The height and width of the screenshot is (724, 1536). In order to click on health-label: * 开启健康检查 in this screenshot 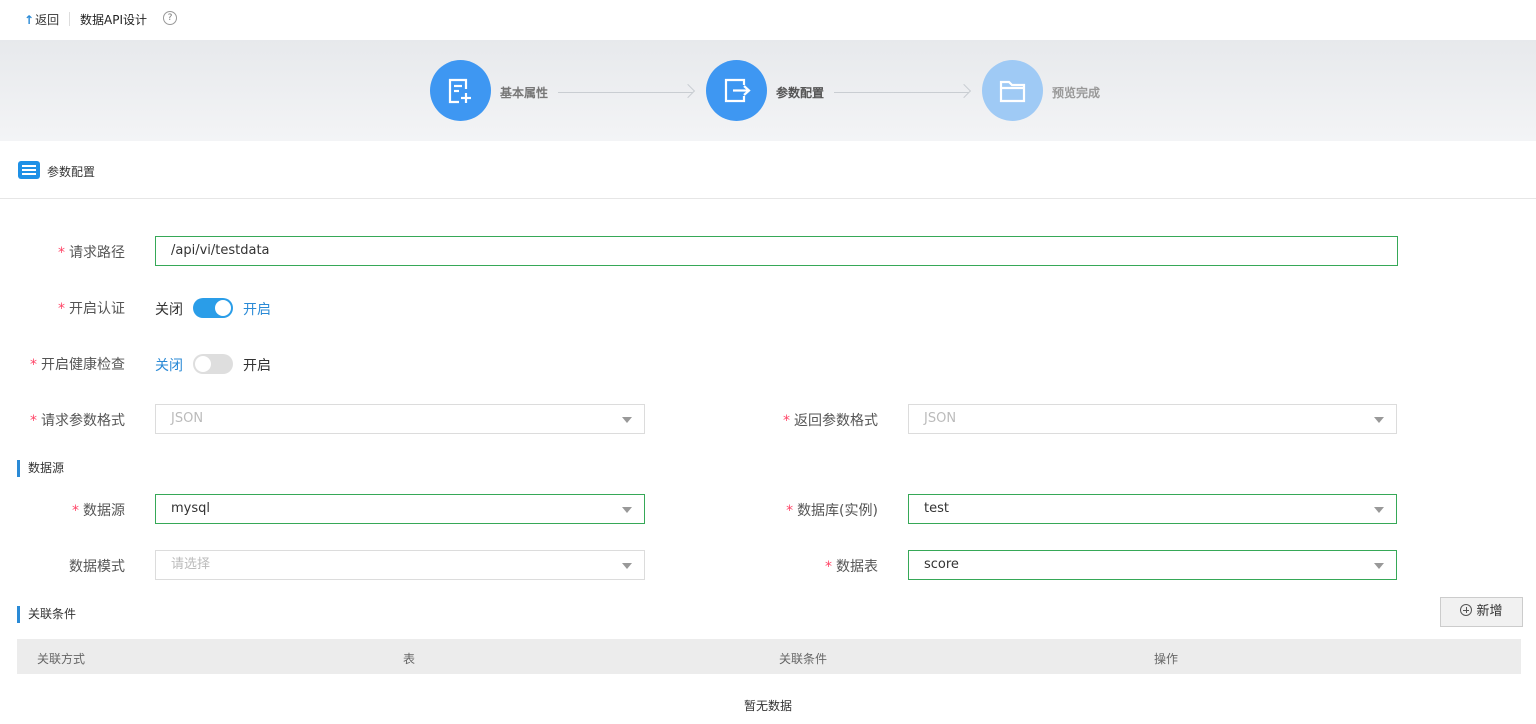, I will do `click(77, 365)`.